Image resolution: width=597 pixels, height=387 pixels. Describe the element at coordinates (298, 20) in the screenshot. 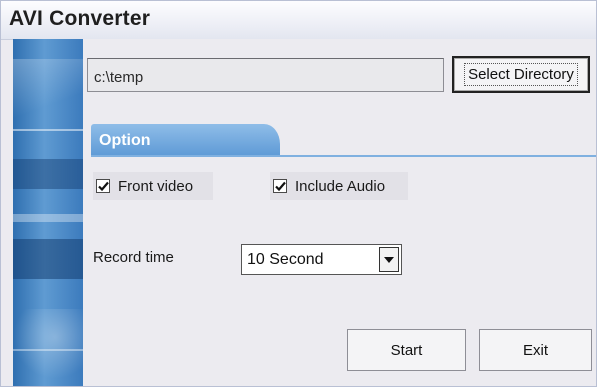

I see `title-bar: AVI Converter` at that location.